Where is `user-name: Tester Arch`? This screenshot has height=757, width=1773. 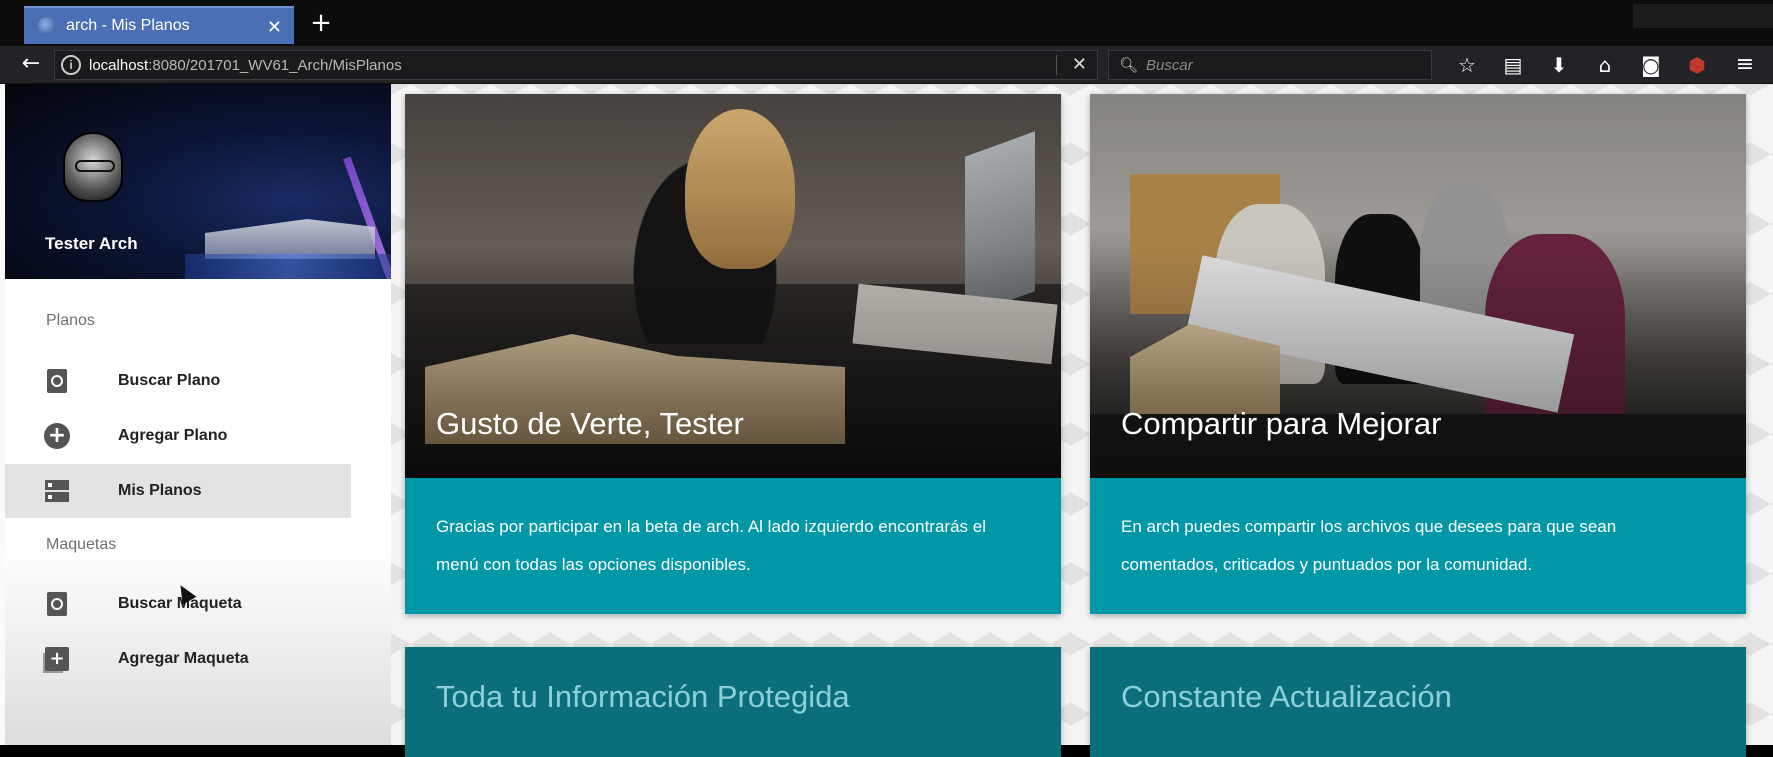 user-name: Tester Arch is located at coordinates (91, 243).